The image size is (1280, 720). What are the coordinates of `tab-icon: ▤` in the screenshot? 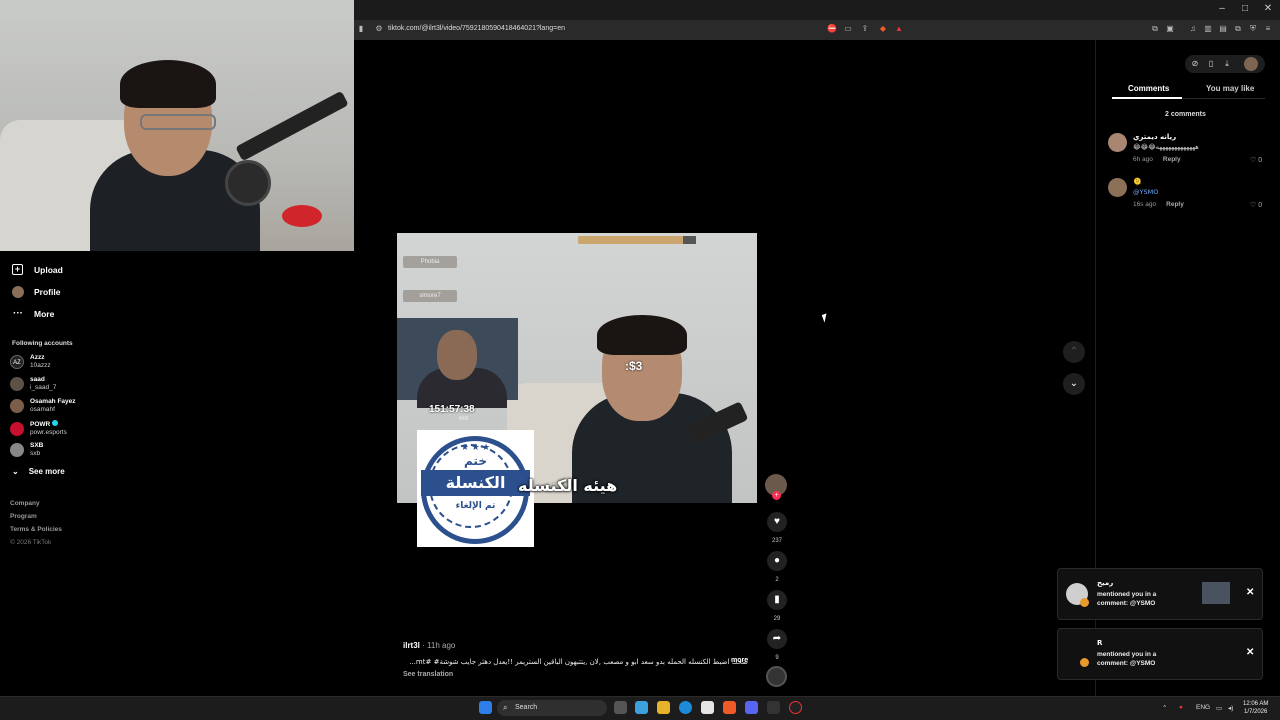 It's located at (1223, 29).